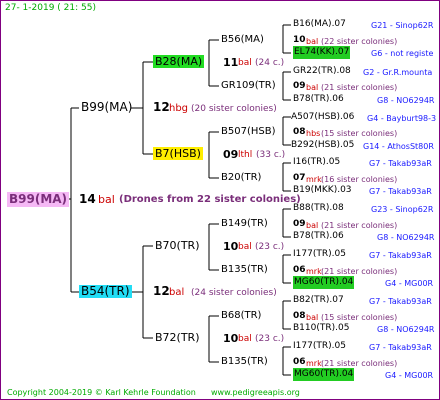  I want to click on gen4-queen-6: B135(TR), so click(244, 269).